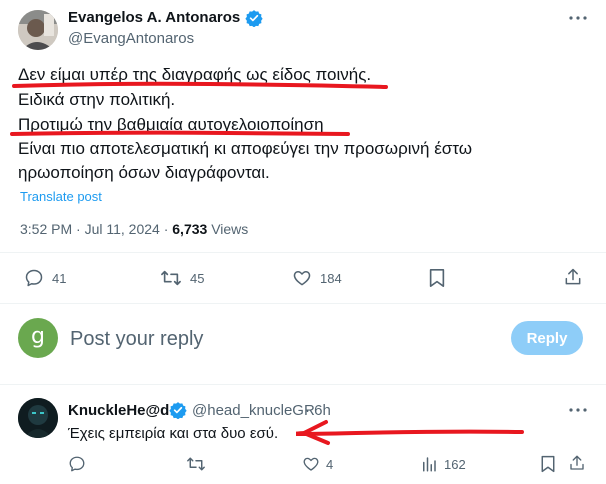 This screenshot has height=484, width=606. What do you see at coordinates (228, 229) in the screenshot?
I see `views-label: Views` at bounding box center [228, 229].